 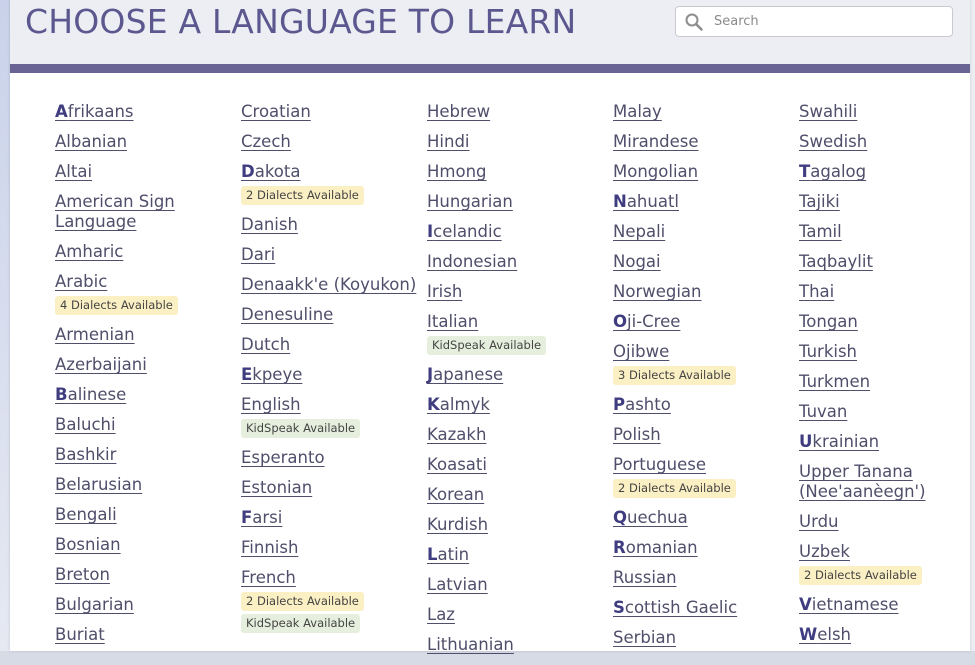 What do you see at coordinates (330, 375) in the screenshot?
I see `language-link: Ekpeye` at bounding box center [330, 375].